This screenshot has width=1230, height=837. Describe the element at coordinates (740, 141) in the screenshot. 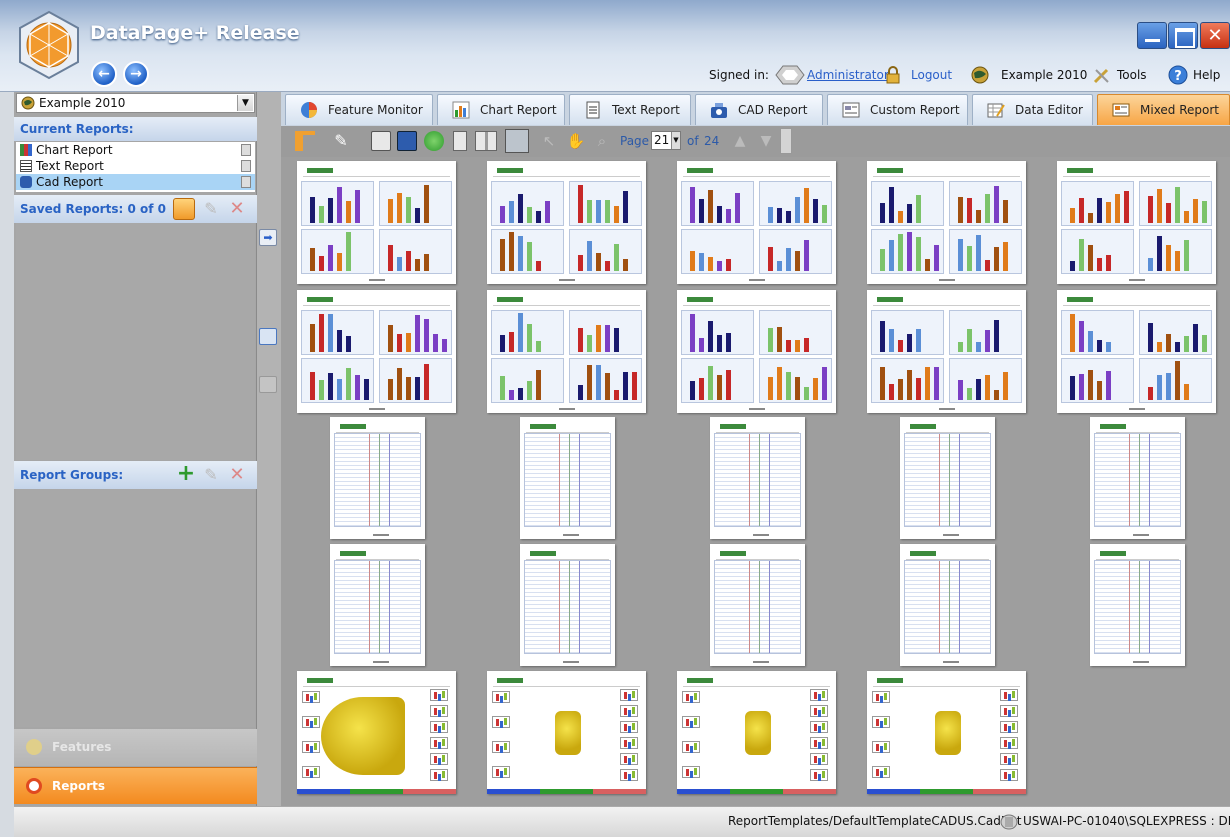

I see `arrow-up-icon: ▲` at that location.